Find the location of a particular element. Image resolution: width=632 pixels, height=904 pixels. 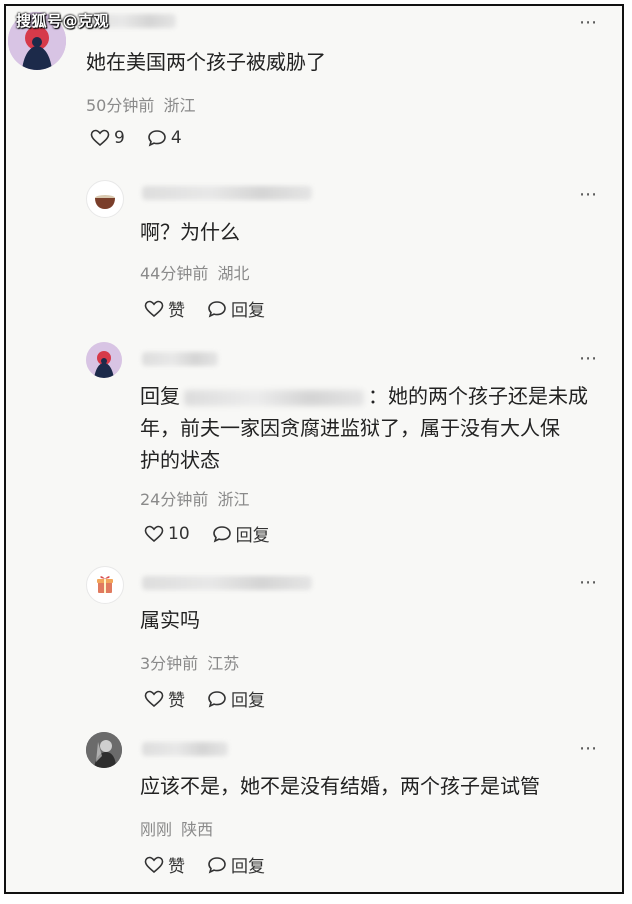

comment-time: 3分钟前 is located at coordinates (169, 663).